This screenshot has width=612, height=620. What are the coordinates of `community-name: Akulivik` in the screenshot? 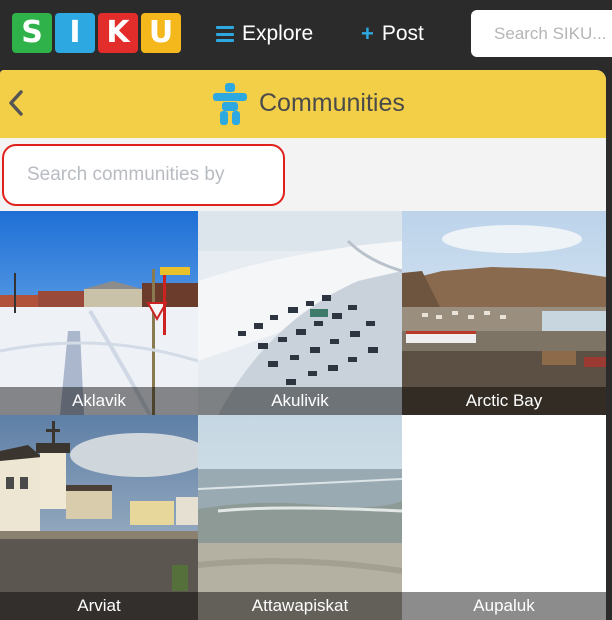 It's located at (300, 401).